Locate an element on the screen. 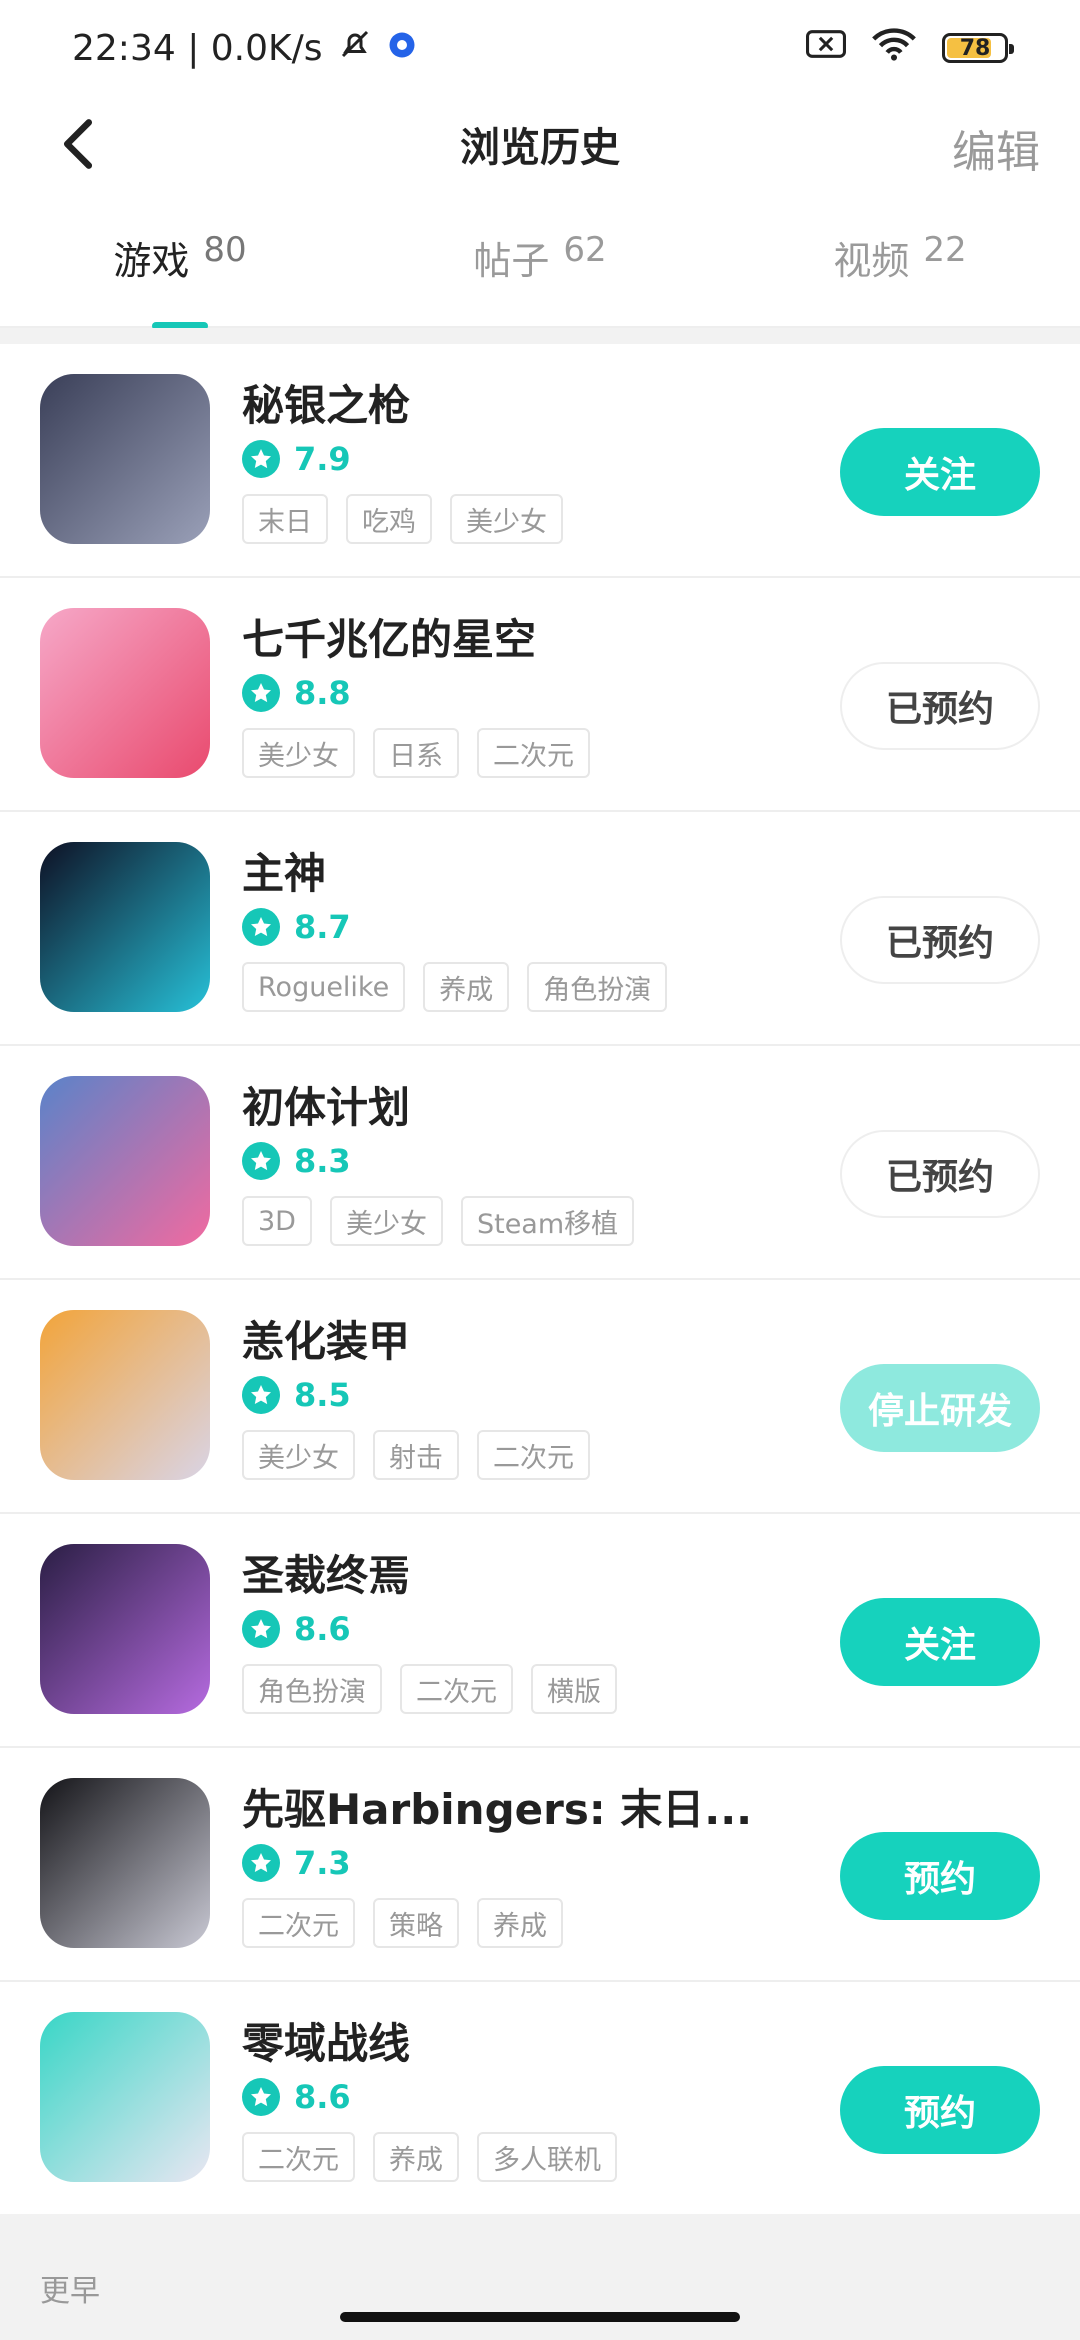 The width and height of the screenshot is (1080, 2340). game-name: 圣裁终焉 is located at coordinates (326, 1575).